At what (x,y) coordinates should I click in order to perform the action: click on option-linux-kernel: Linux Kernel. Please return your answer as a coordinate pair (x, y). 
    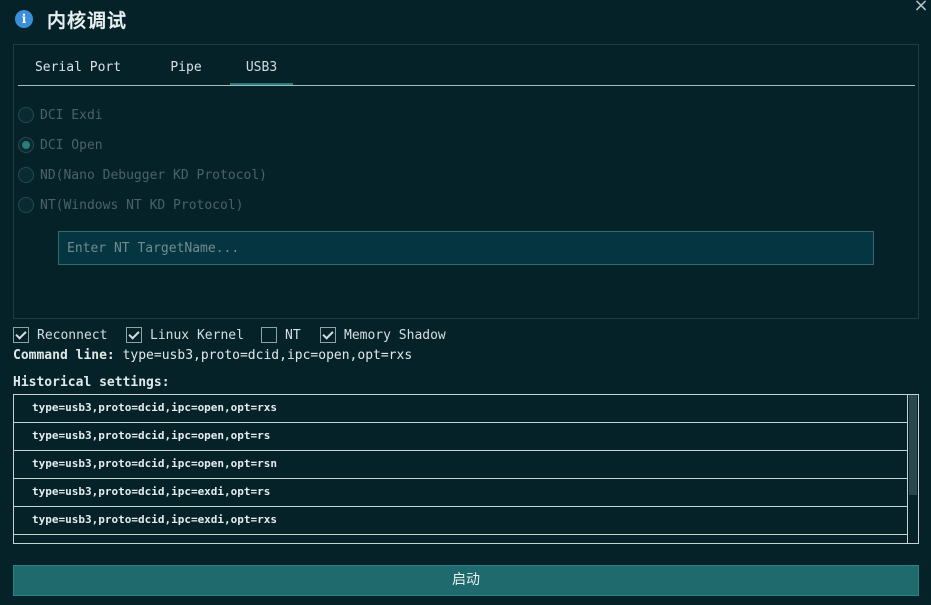
    Looking at the image, I should click on (185, 335).